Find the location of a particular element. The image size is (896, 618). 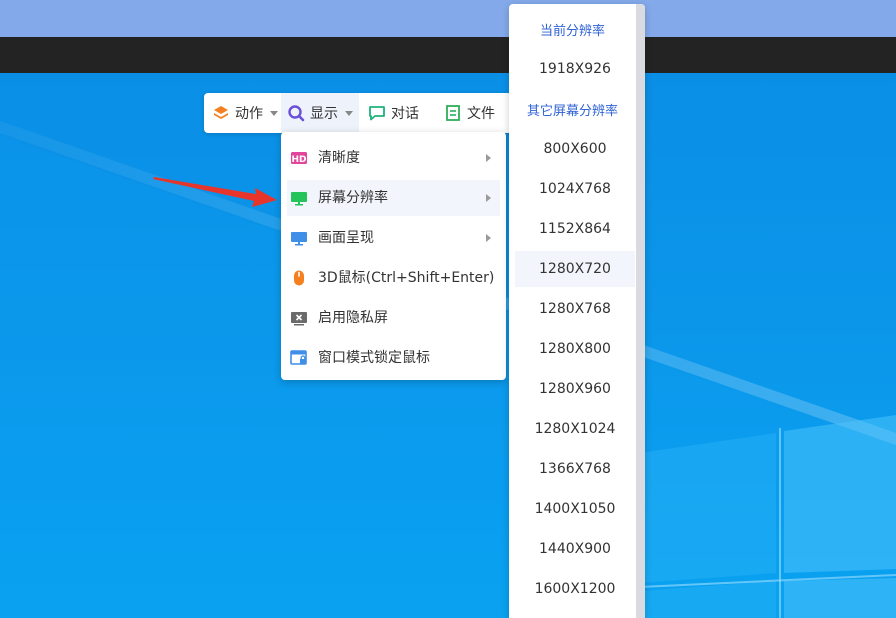

toolbar-chat-button: 对话 is located at coordinates (393, 113).